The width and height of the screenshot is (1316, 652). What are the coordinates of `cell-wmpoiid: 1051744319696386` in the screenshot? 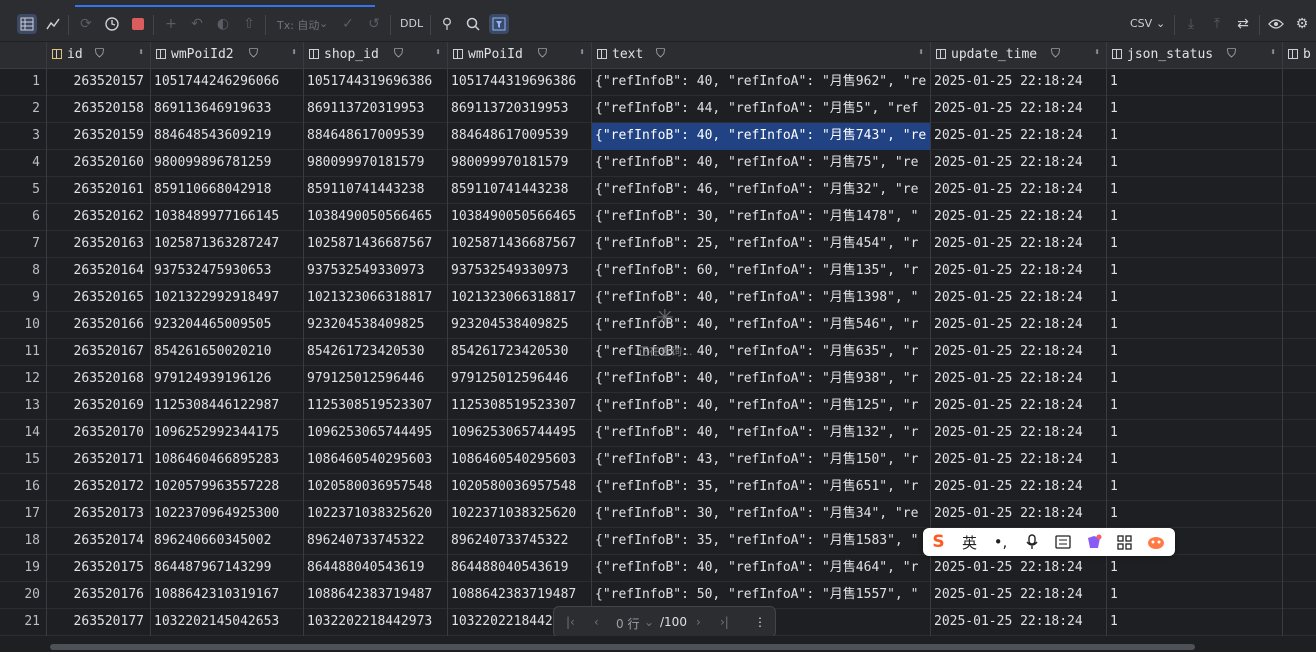 It's located at (519, 82).